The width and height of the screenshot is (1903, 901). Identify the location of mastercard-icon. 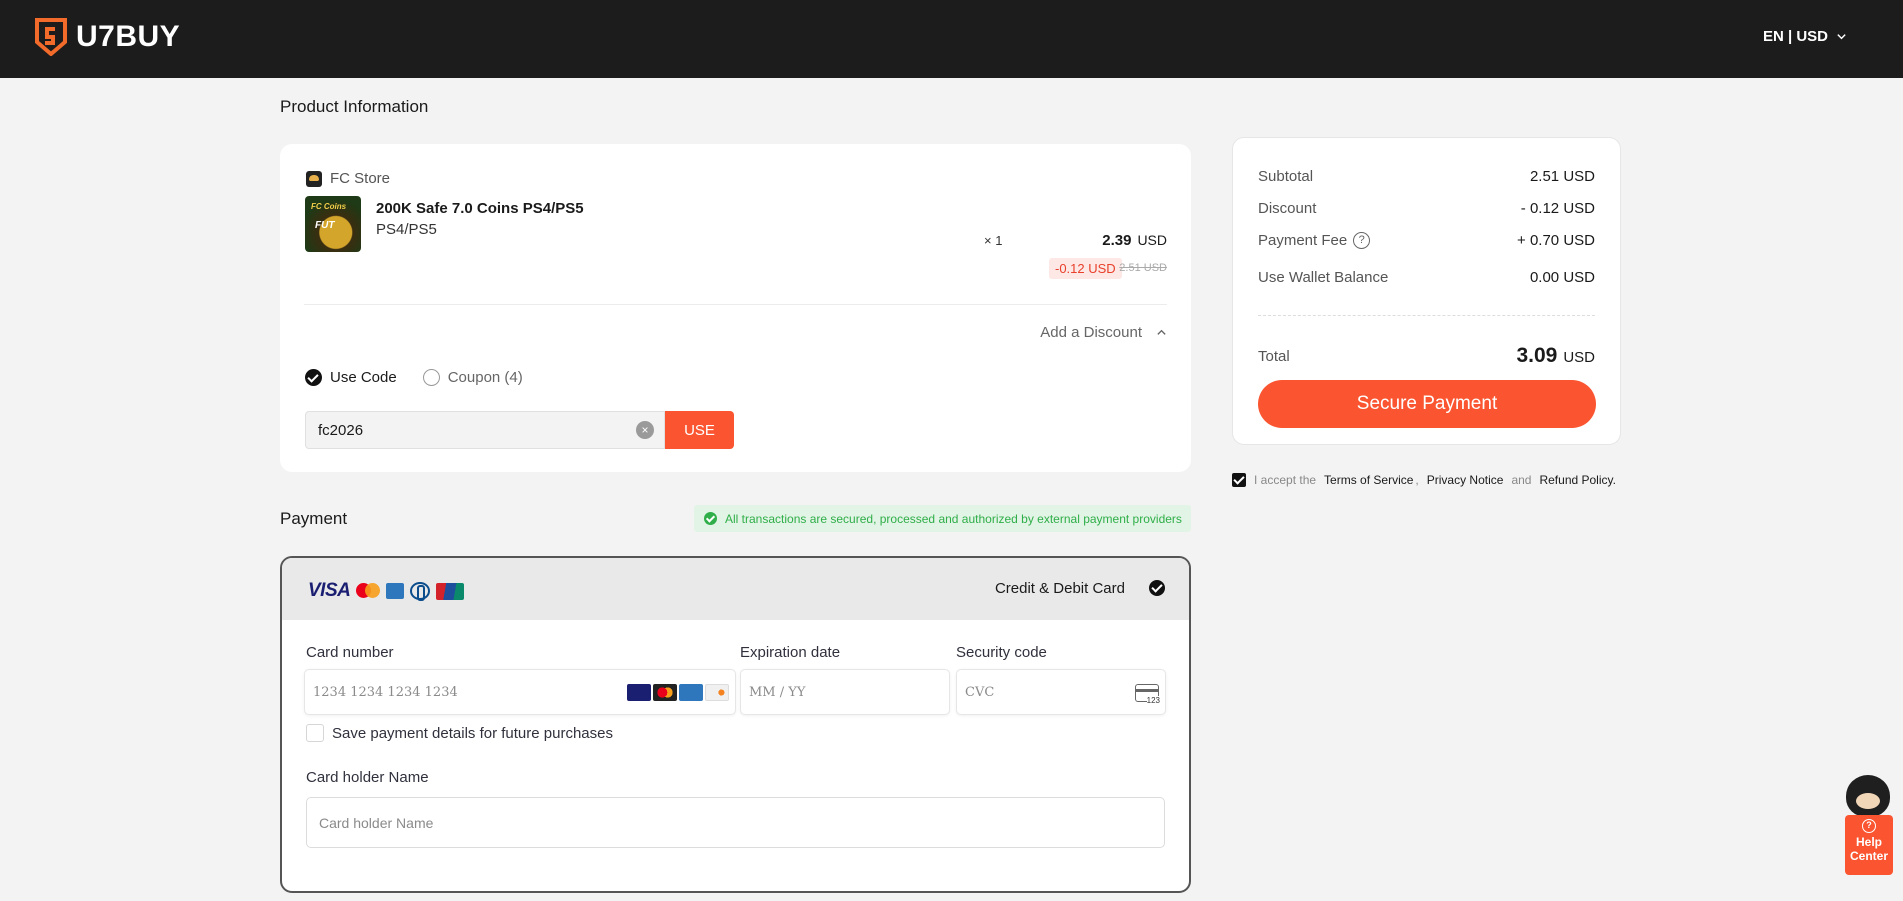
(368, 591).